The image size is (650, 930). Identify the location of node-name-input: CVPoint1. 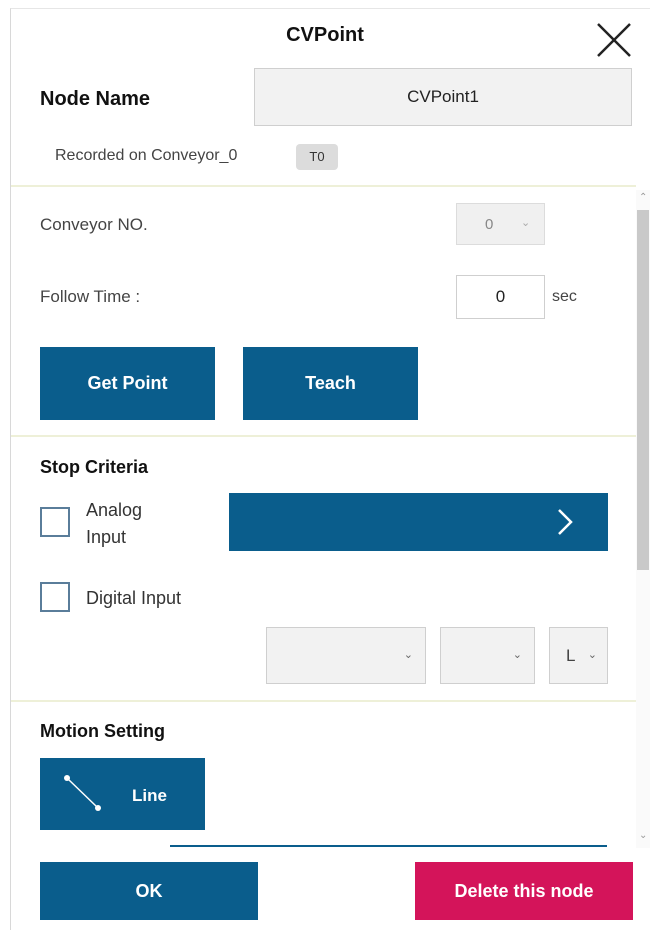
(443, 97).